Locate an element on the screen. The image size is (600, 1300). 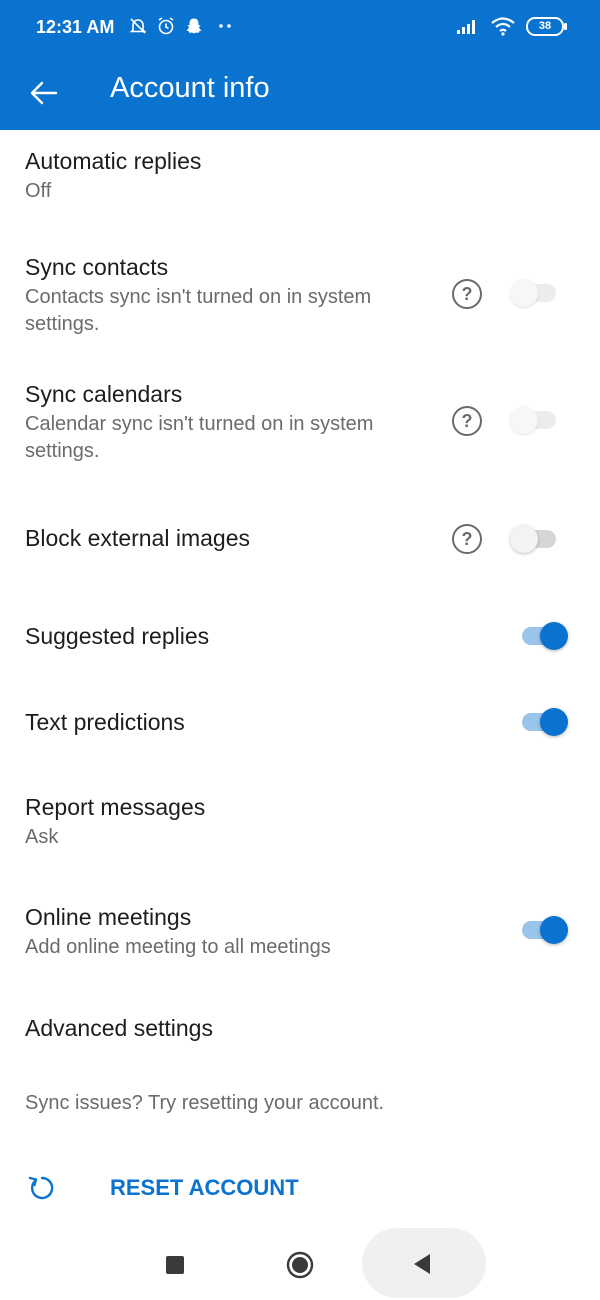
status-notification-icons is located at coordinates (183, 26).